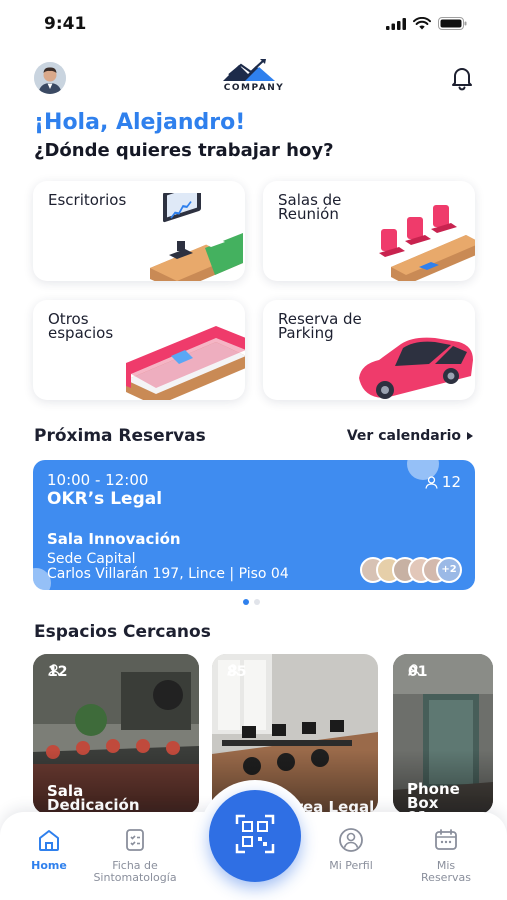  I want to click on carousel-dot, so click(257, 602).